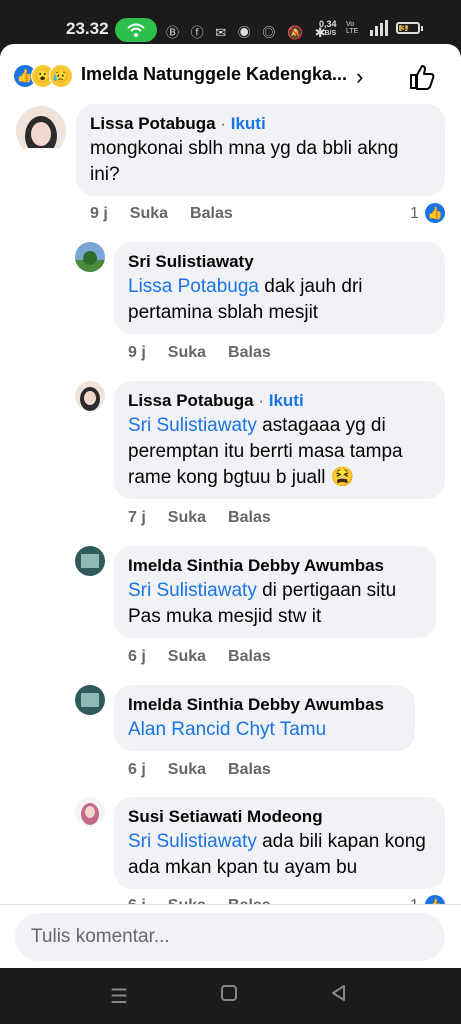  I want to click on mention-link: Alan Rancid Chyt Tamu, so click(227, 729).